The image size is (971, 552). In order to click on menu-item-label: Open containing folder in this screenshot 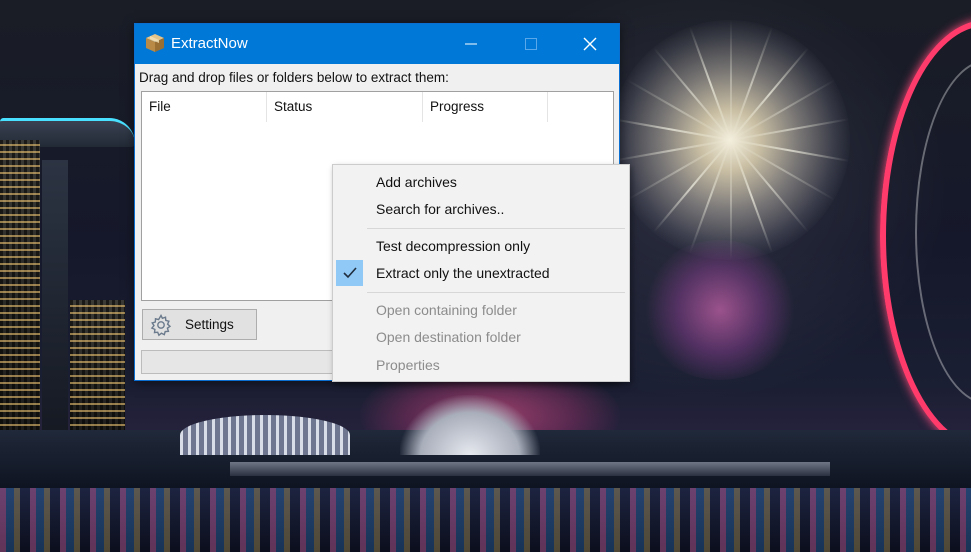, I will do `click(446, 310)`.